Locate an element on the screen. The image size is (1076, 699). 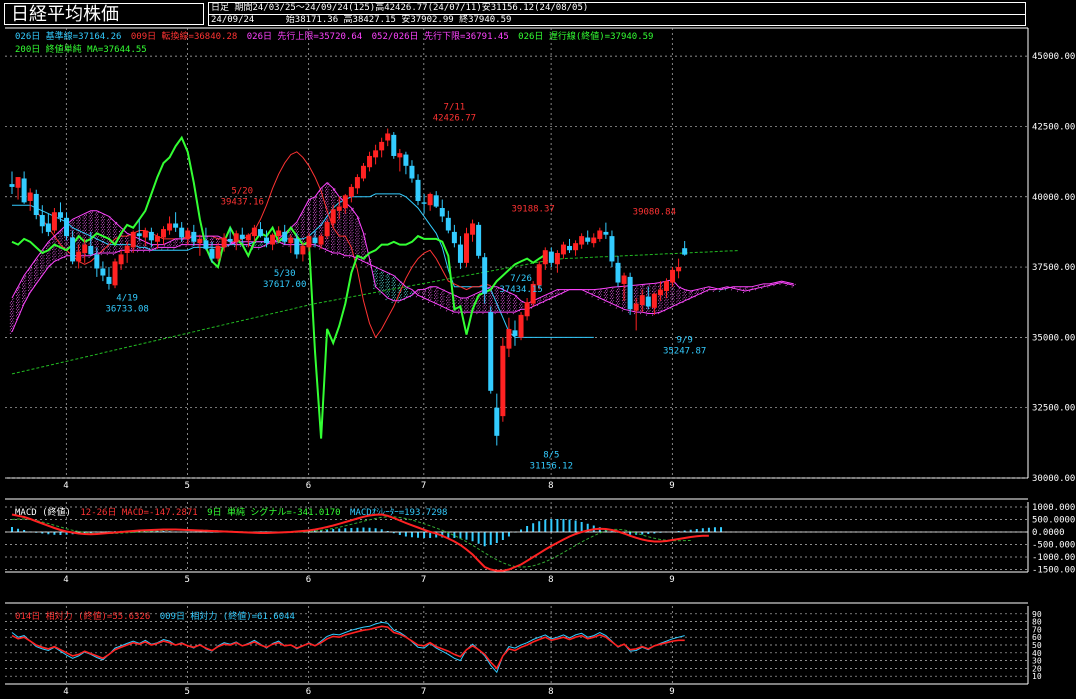
annotation-date: 7/26 is located at coordinates (521, 279).